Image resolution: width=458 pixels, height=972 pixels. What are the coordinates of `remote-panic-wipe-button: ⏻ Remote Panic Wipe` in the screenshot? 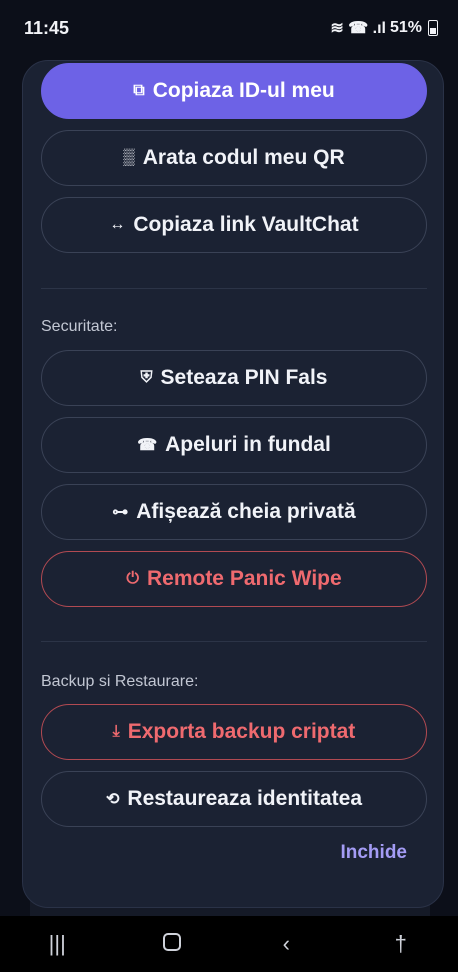 It's located at (234, 579).